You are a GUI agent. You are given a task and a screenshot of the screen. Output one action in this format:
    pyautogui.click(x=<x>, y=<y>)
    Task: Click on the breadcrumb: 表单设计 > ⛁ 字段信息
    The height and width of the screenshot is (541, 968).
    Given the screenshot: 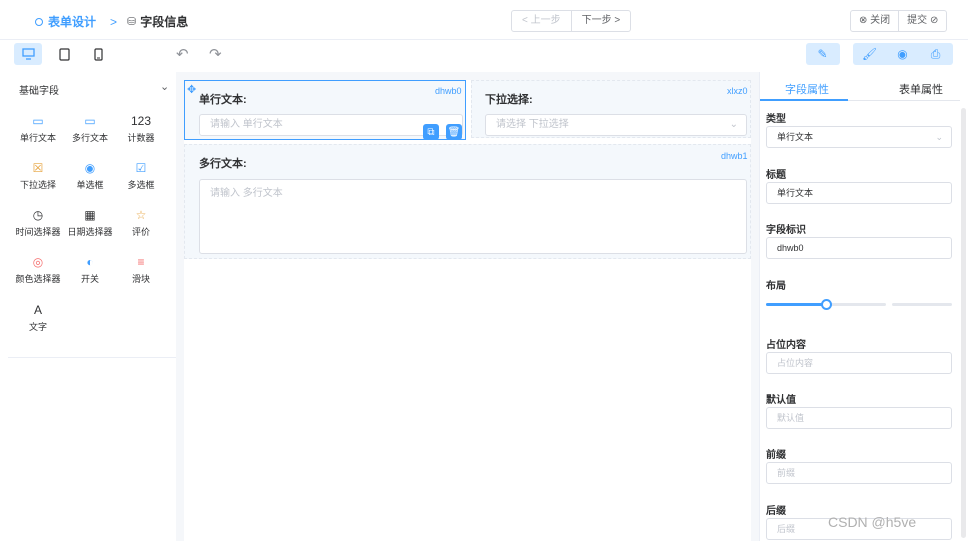 What is the action you would take?
    pyautogui.click(x=111, y=21)
    